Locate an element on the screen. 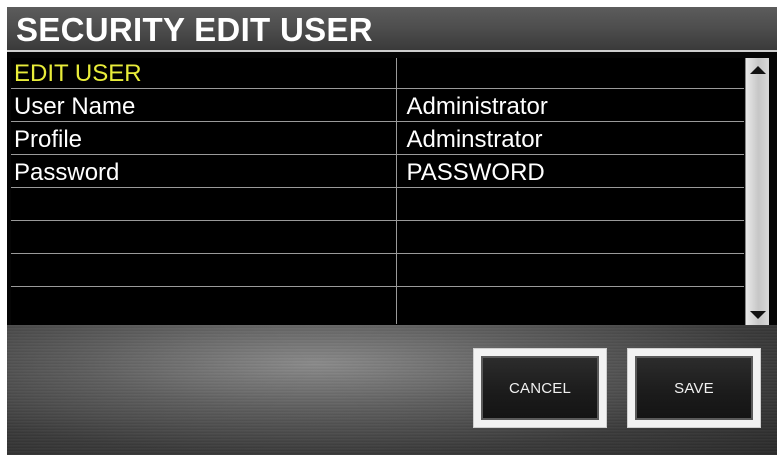 The width and height of the screenshot is (783, 459). triangle-up-icon is located at coordinates (758, 70).